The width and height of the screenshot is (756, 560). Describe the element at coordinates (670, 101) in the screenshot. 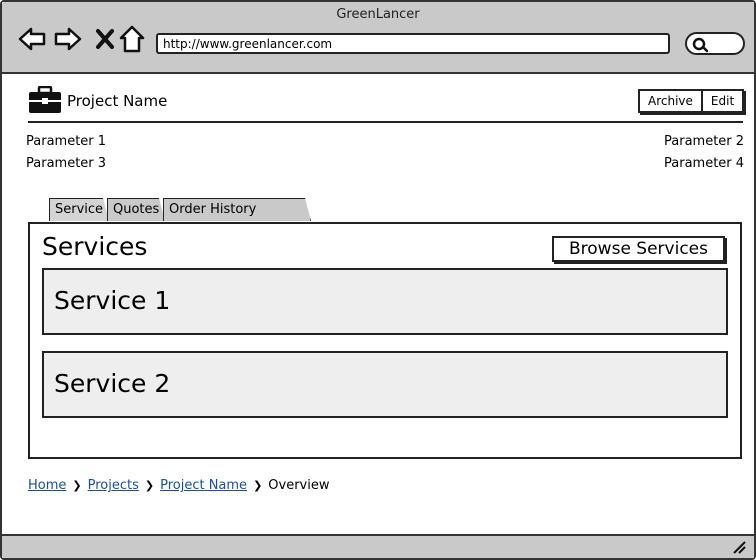

I see `archive-button: Archive` at that location.